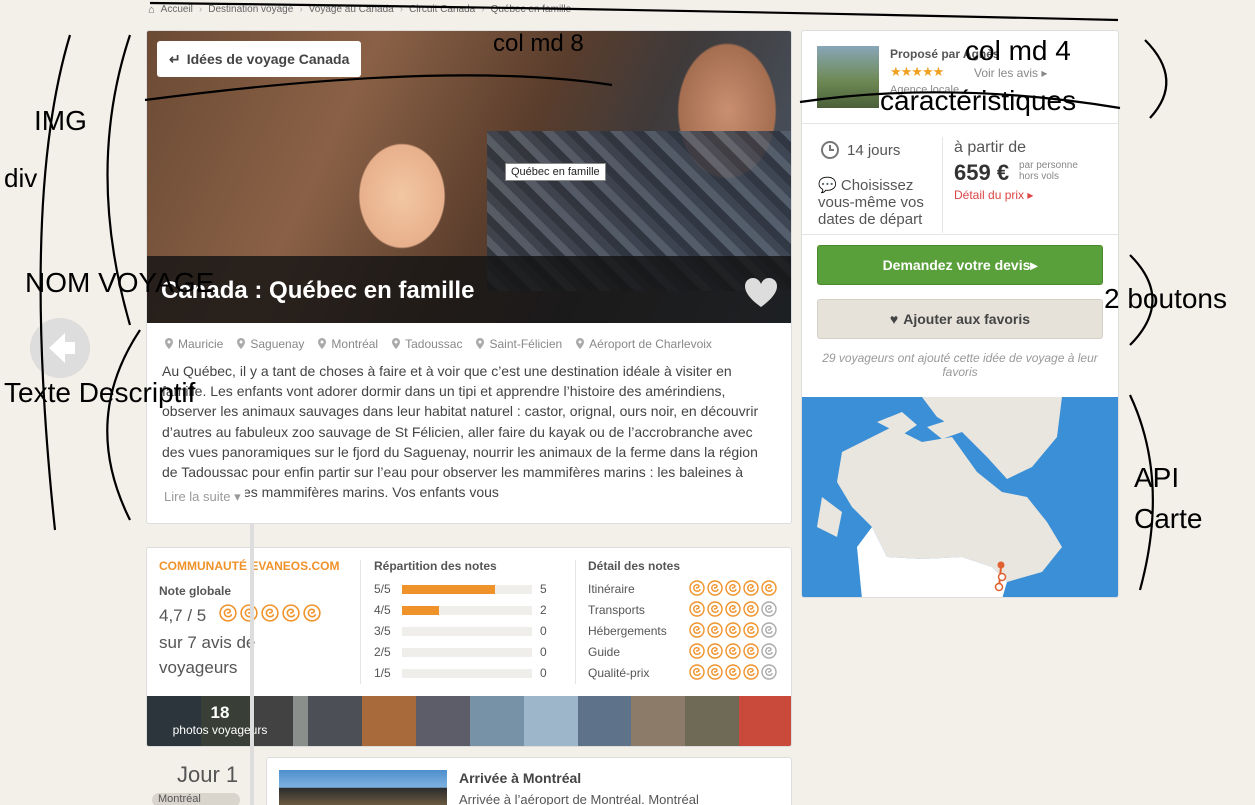 The width and height of the screenshot is (1255, 805). What do you see at coordinates (151, 10) in the screenshot?
I see `home-icon: ⌂` at bounding box center [151, 10].